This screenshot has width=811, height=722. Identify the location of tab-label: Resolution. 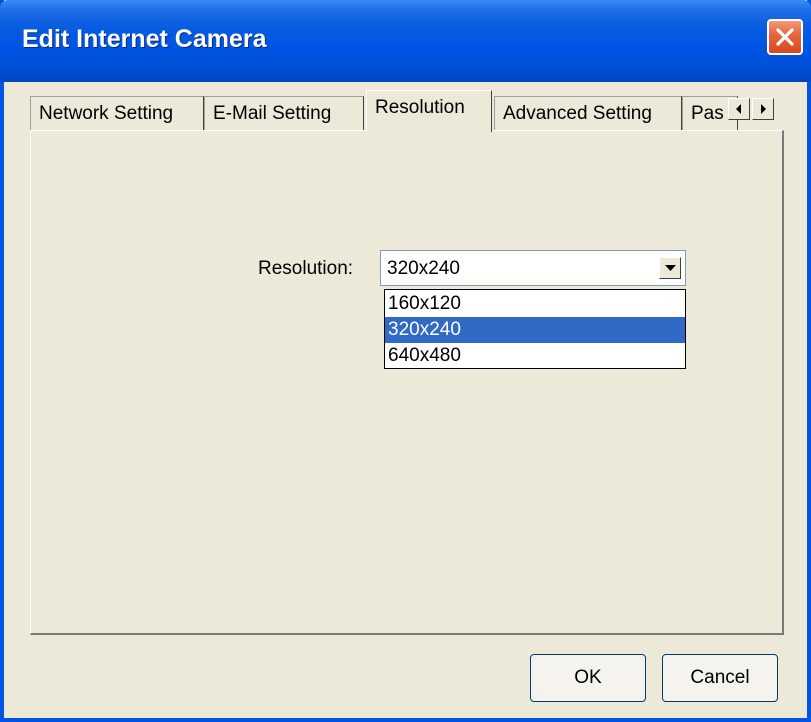
(420, 107).